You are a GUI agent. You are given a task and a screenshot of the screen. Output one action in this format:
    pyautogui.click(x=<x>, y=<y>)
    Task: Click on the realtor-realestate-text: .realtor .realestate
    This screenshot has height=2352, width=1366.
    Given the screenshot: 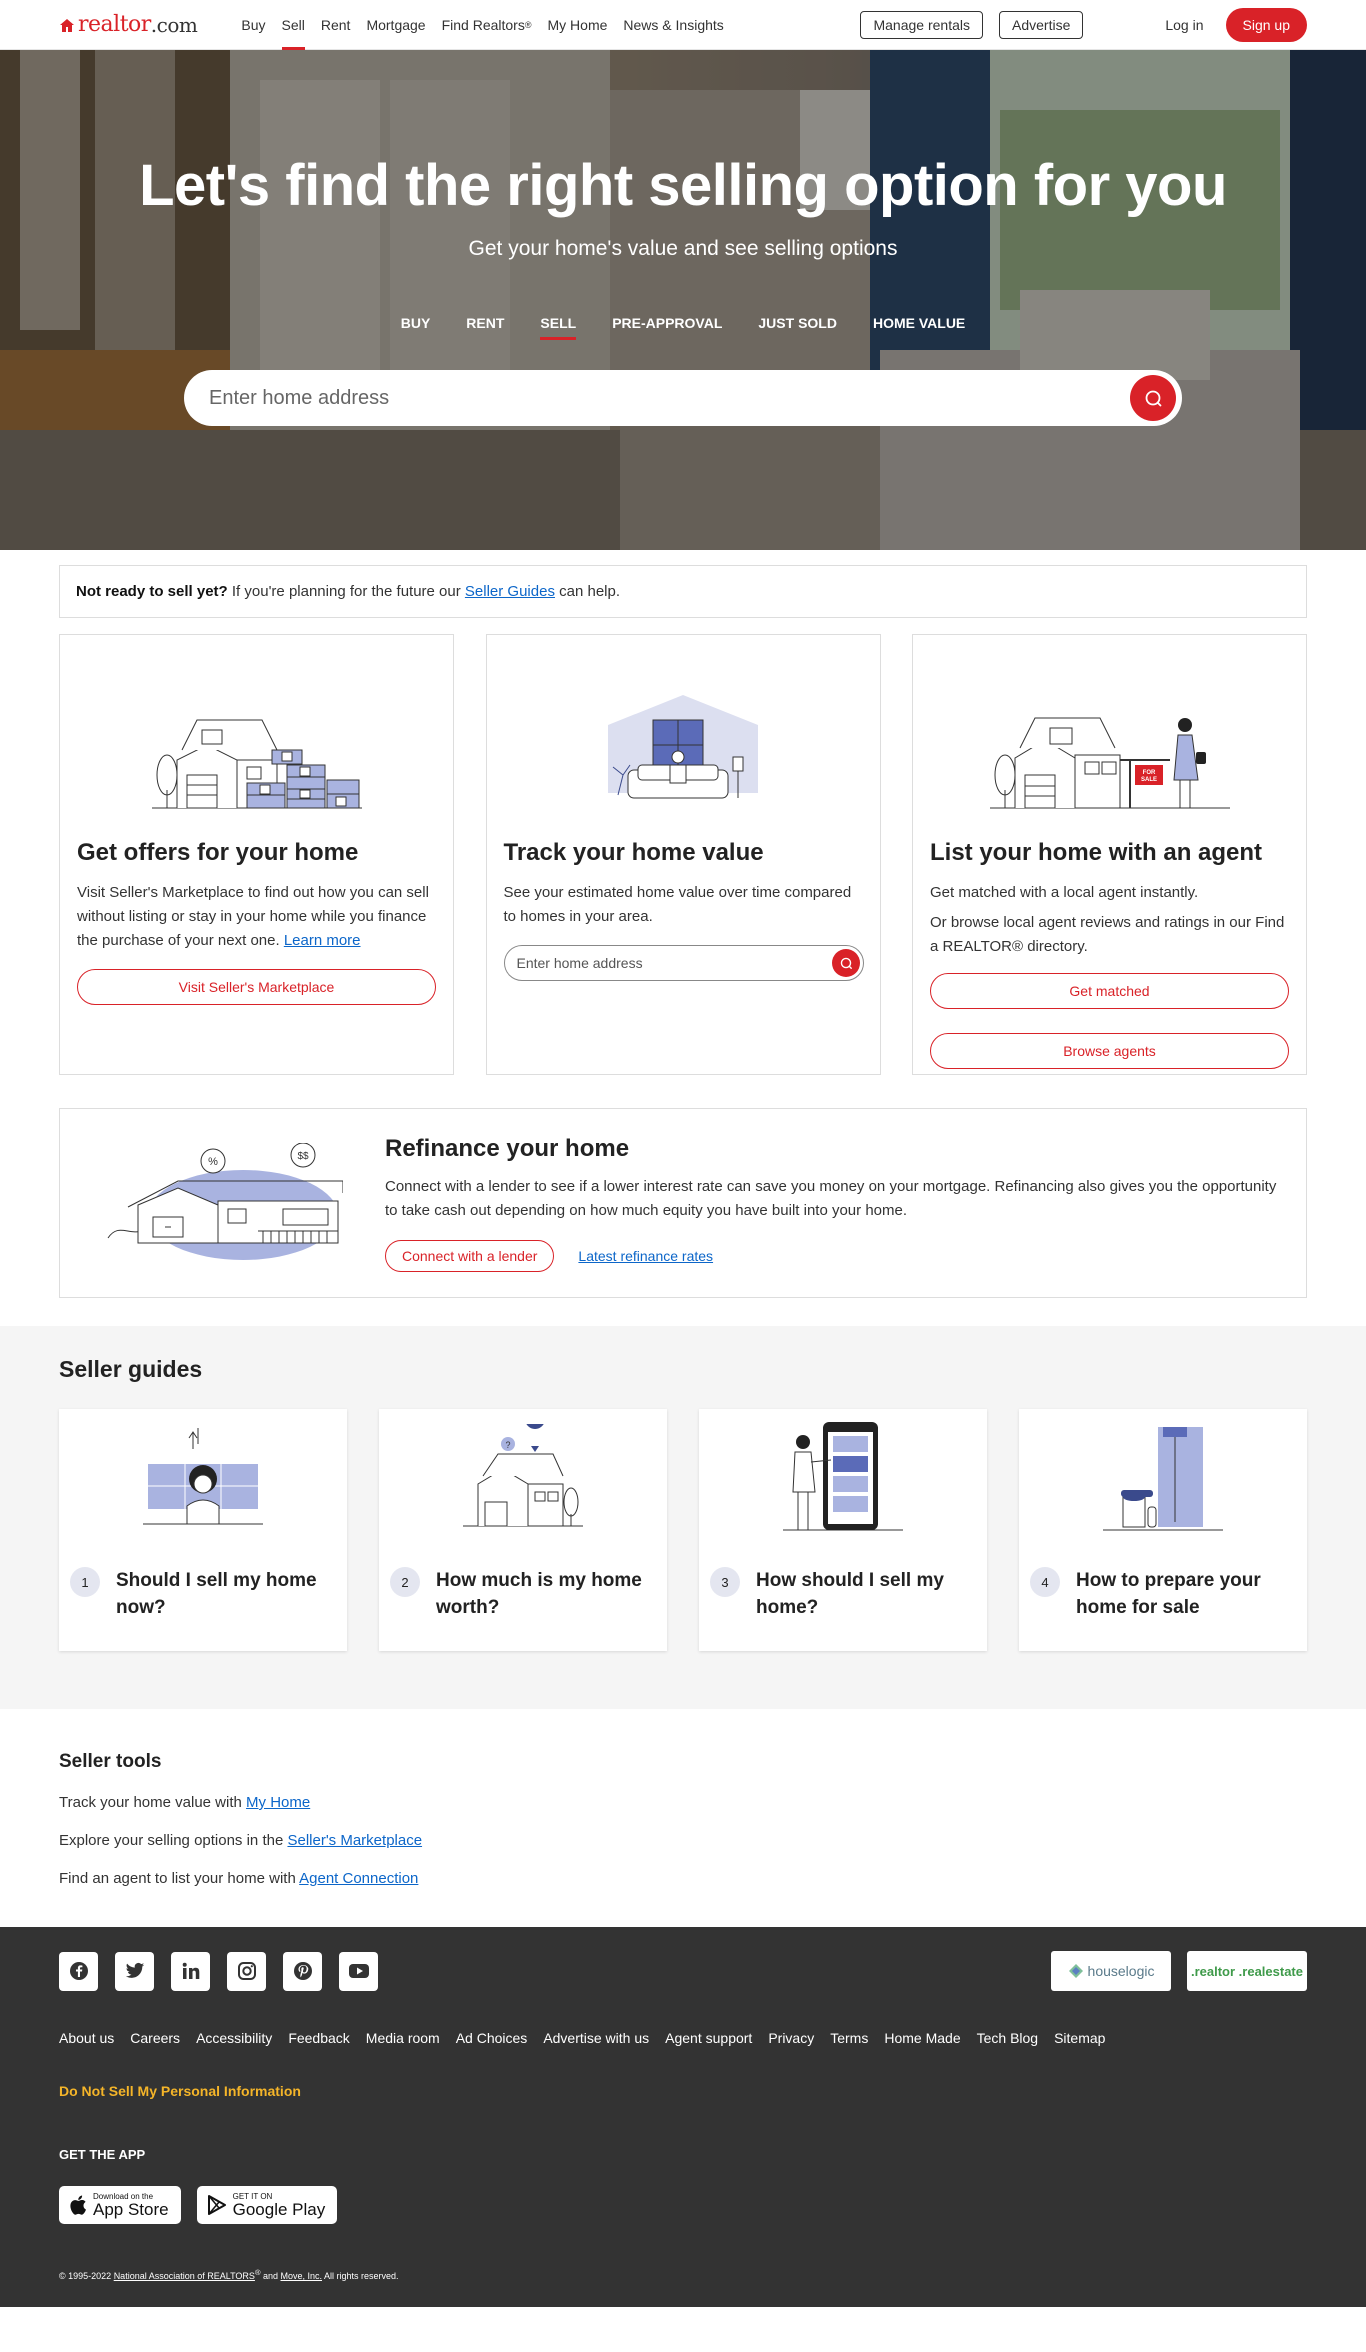 What is the action you would take?
    pyautogui.click(x=1246, y=1971)
    